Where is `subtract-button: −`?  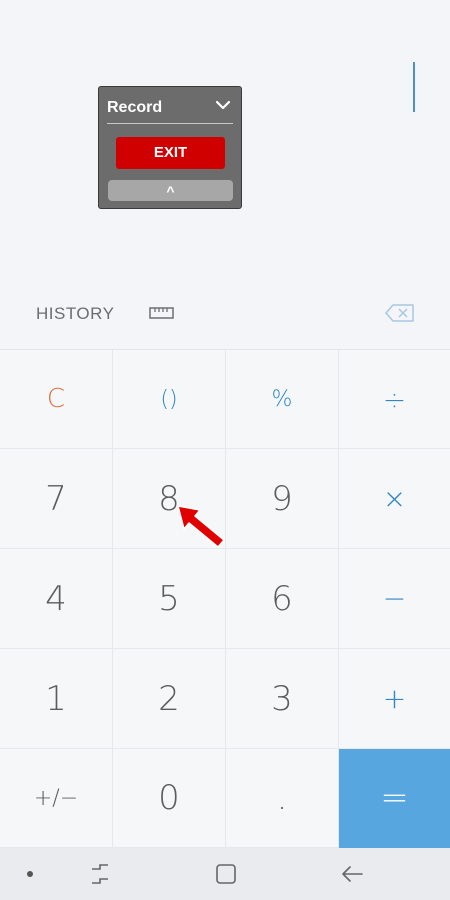 subtract-button: − is located at coordinates (394, 599).